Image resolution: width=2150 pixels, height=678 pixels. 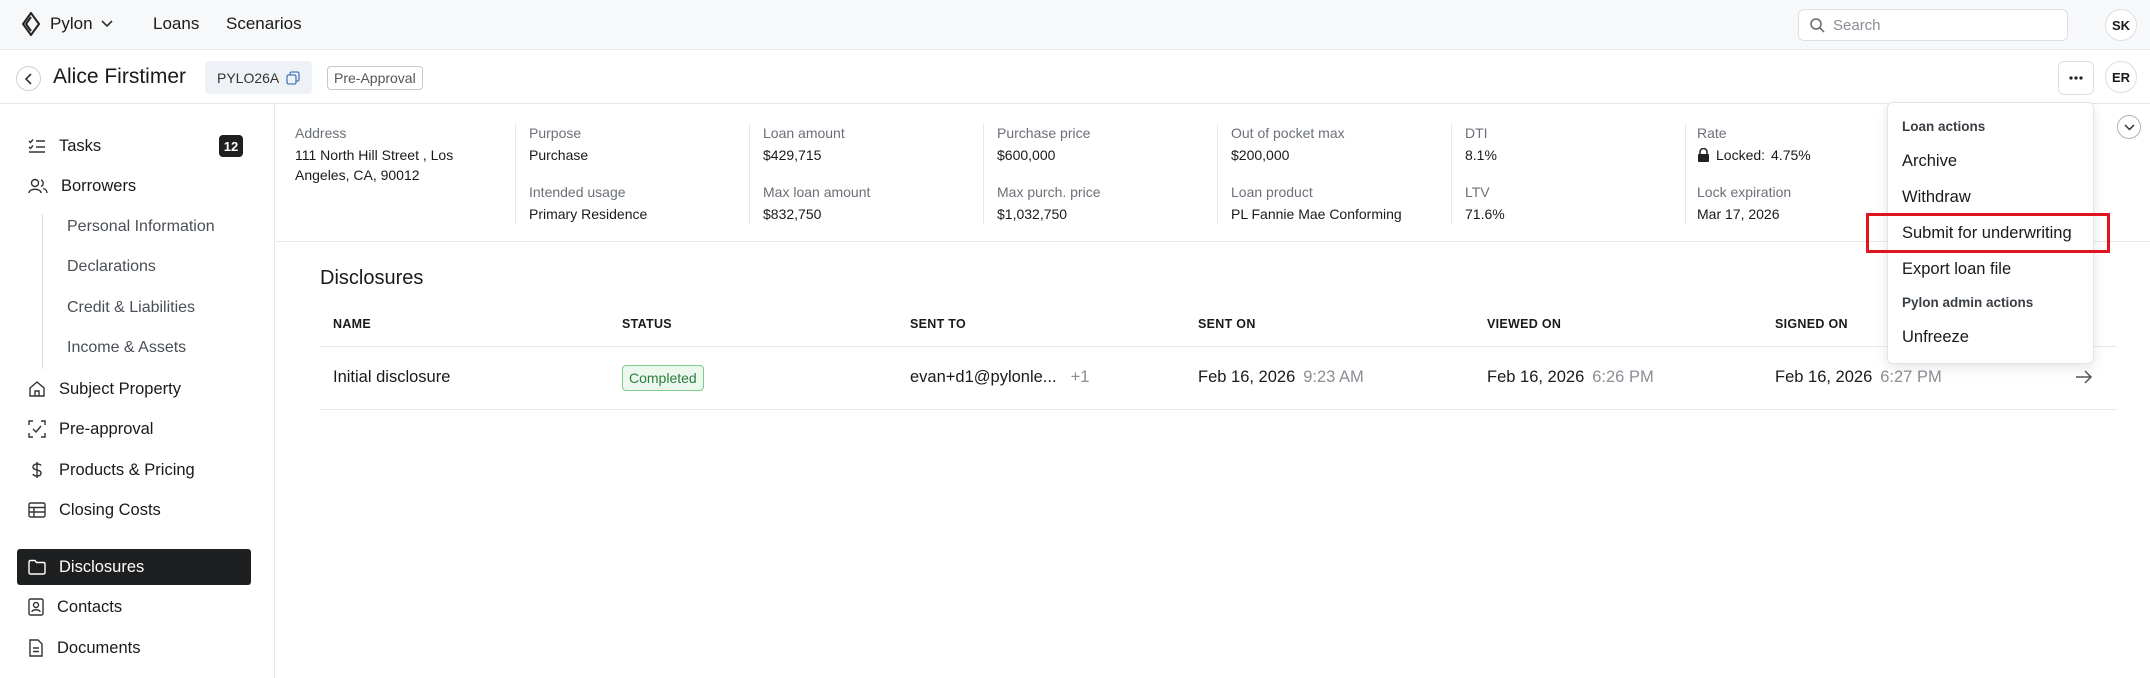 I want to click on sidebar-item-documents: Documents, so click(x=134, y=648).